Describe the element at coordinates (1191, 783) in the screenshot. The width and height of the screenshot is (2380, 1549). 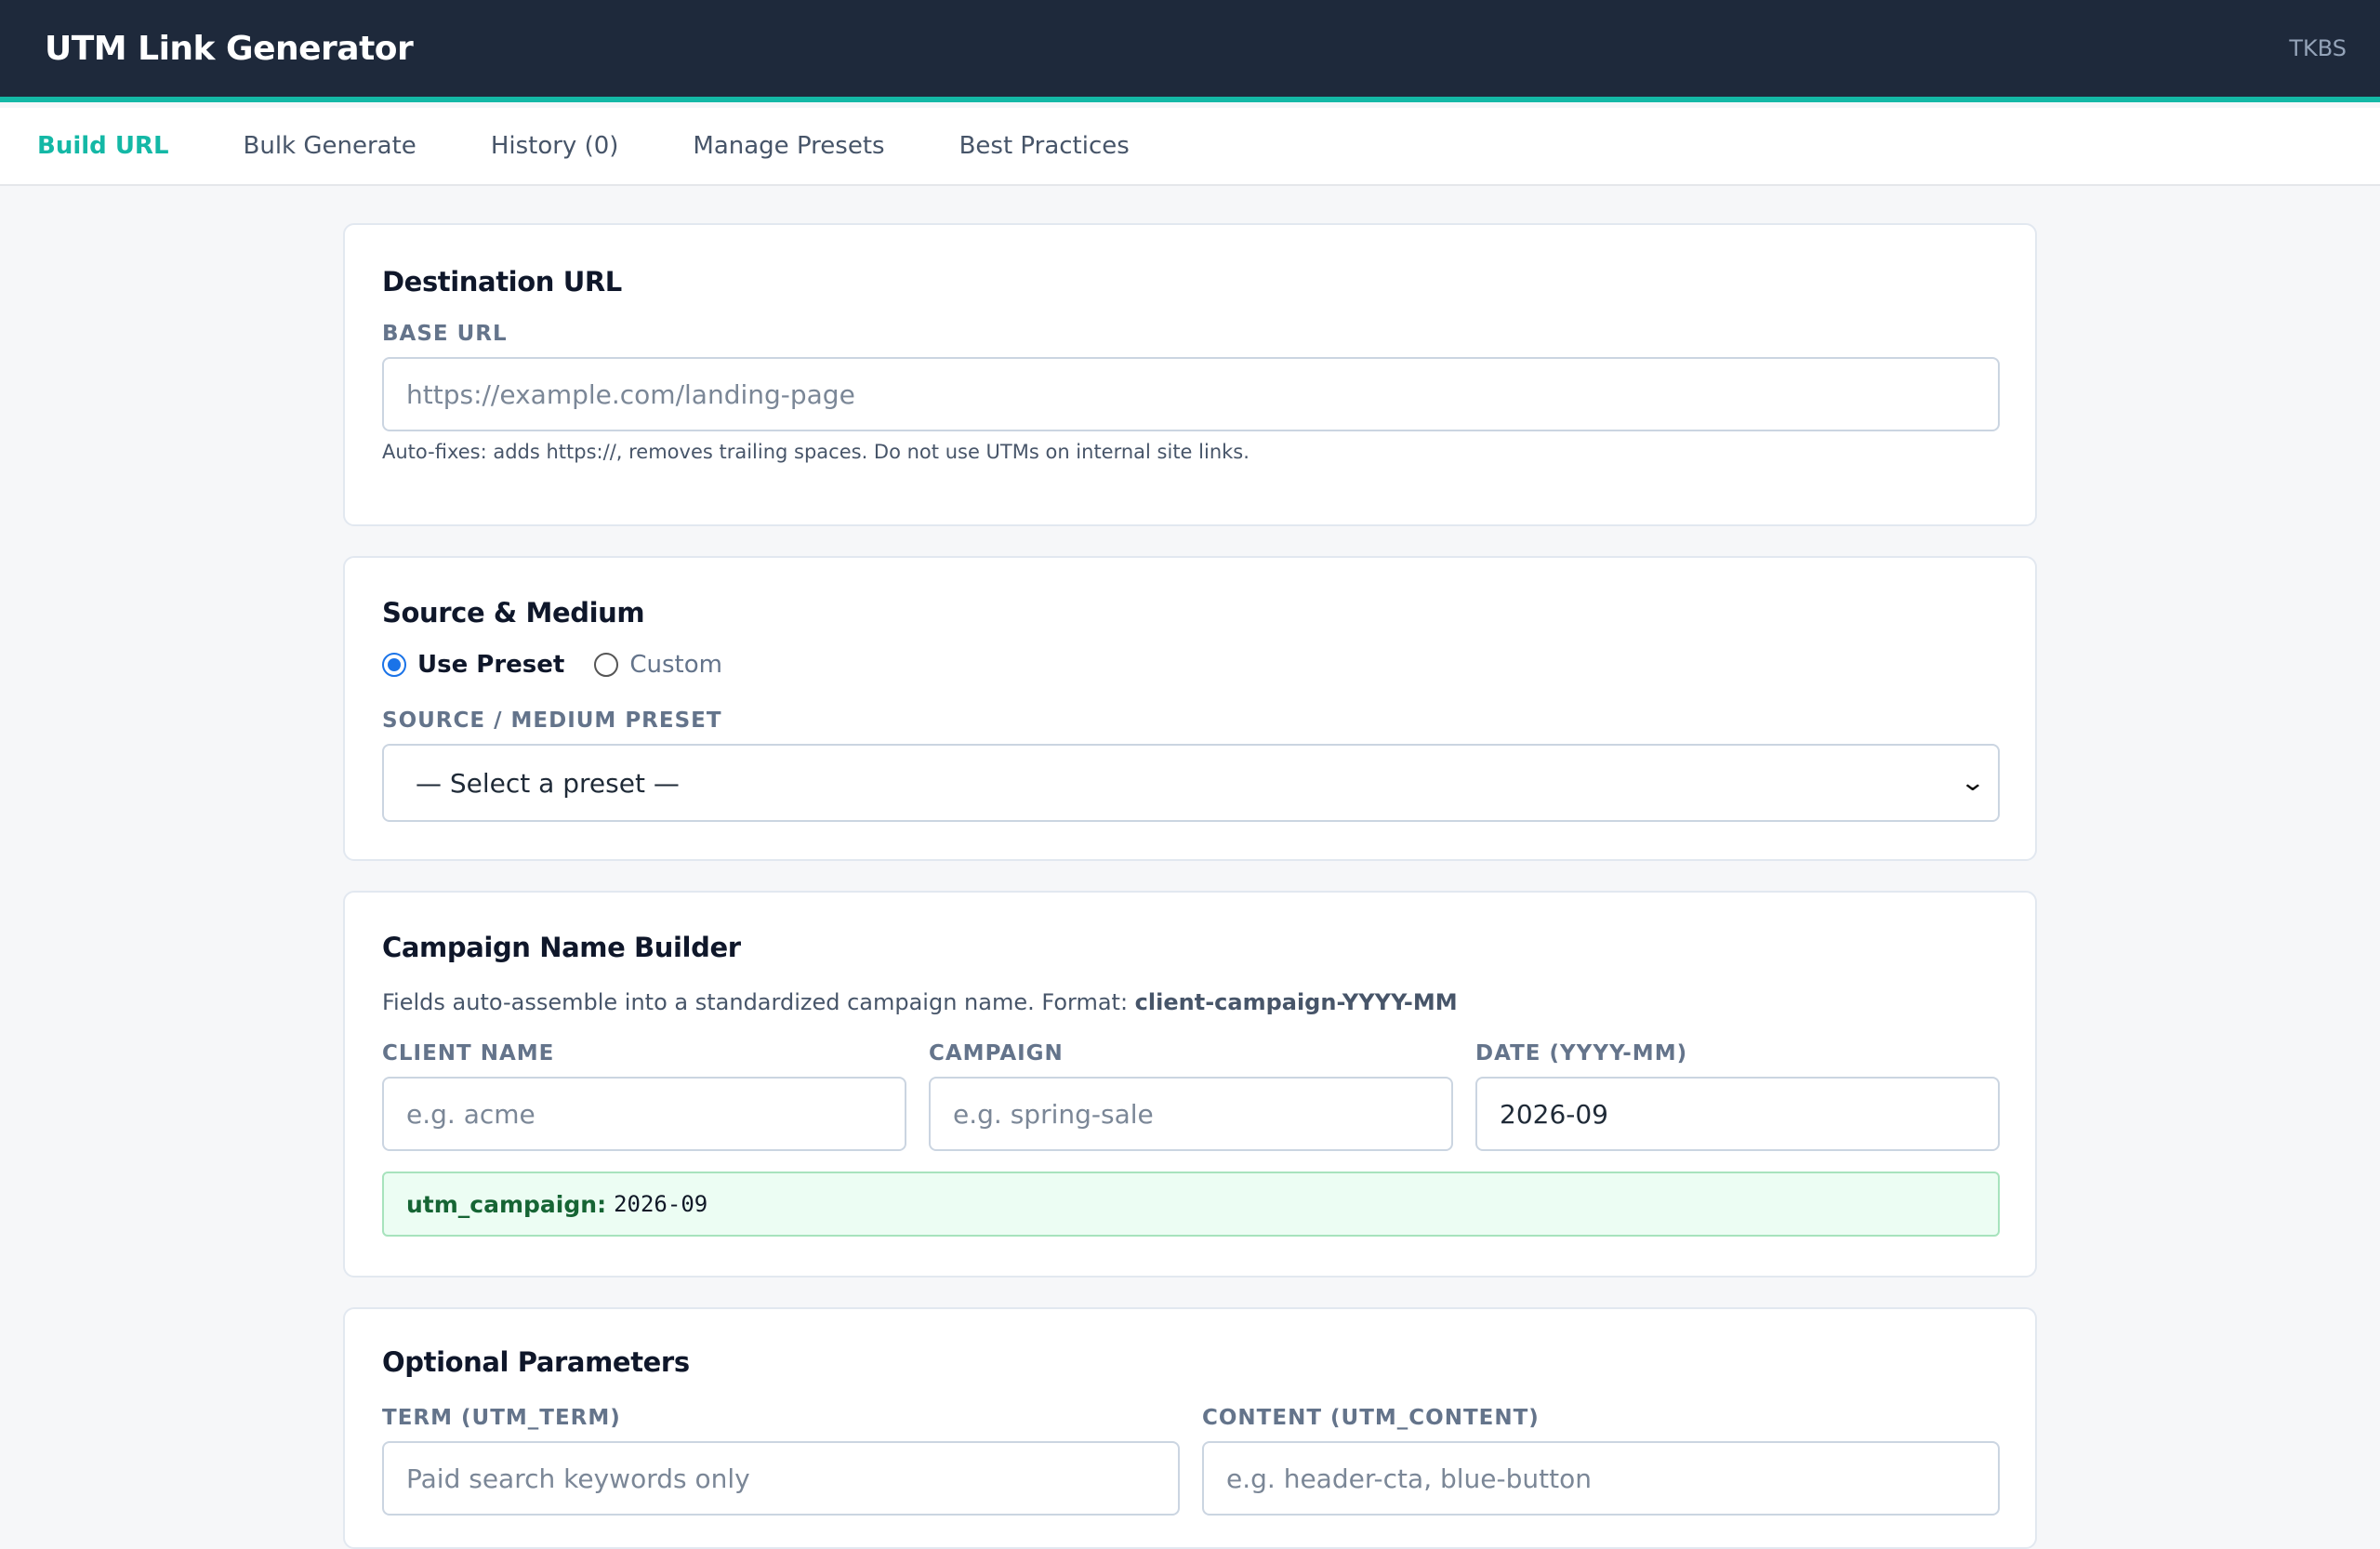
I see `preset-select: — Select a preset — ⌄` at that location.